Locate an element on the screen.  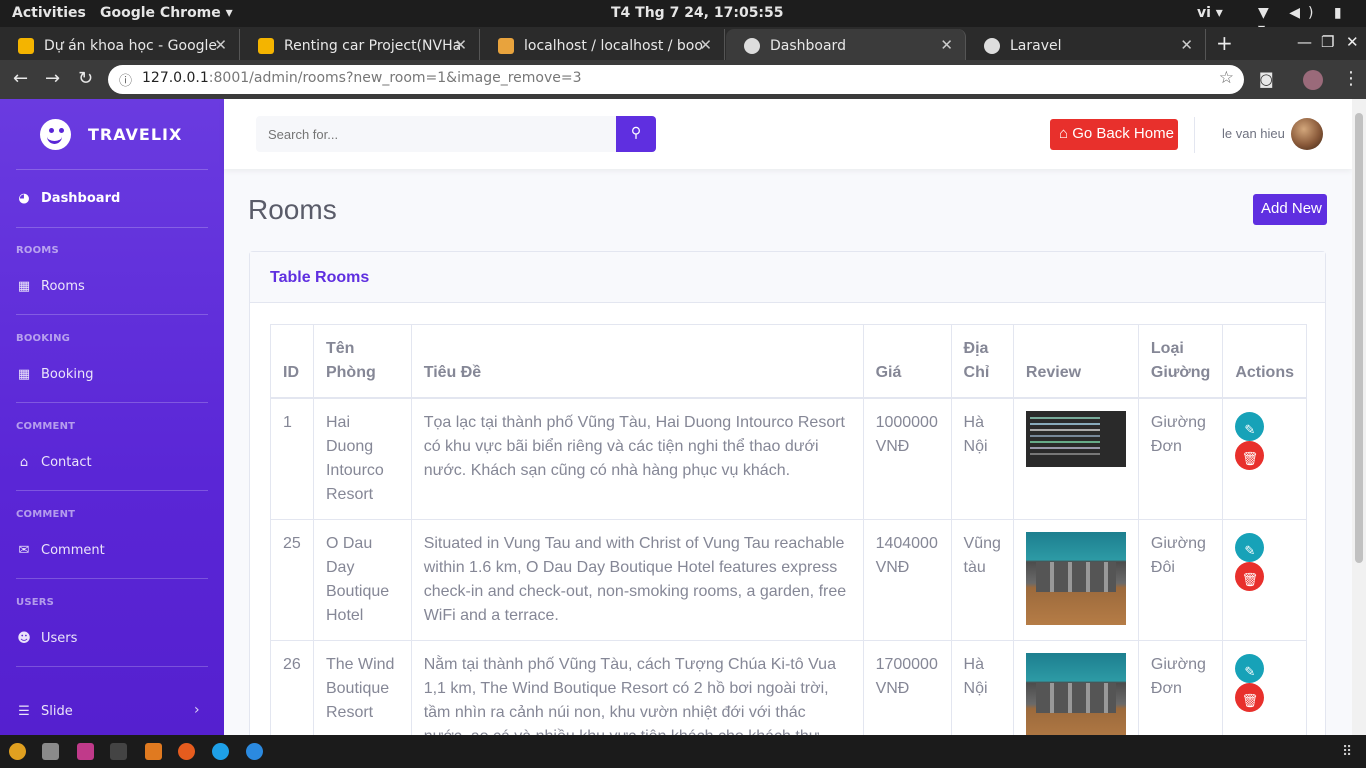
column-header: Tiêu Đề is located at coordinates (637, 361).